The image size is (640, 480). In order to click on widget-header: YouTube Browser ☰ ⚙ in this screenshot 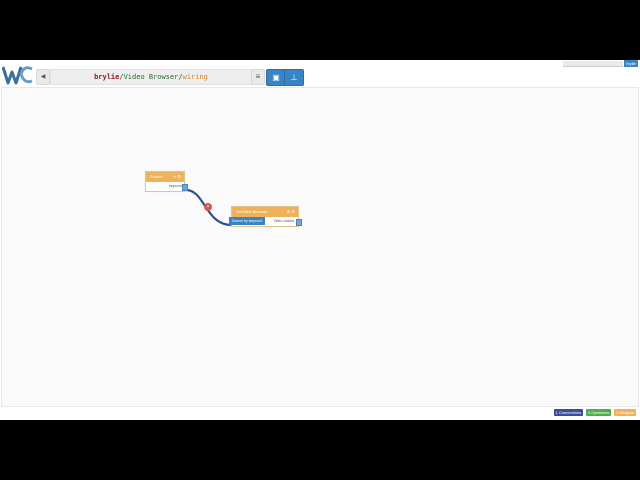, I will do `click(265, 212)`.